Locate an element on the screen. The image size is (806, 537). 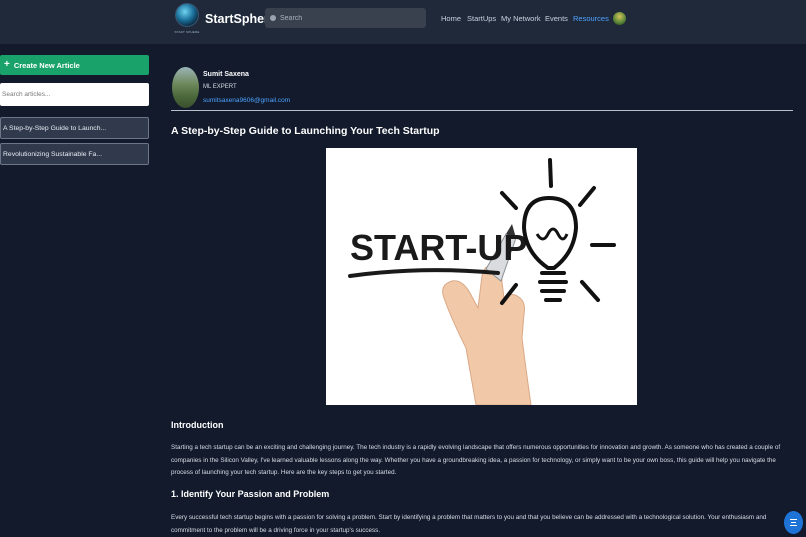
search-icon is located at coordinates (273, 18).